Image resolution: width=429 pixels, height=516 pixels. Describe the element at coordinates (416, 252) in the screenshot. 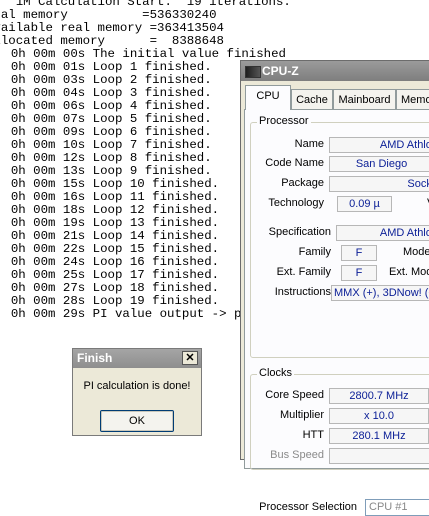

I see `model-label: Mode` at that location.